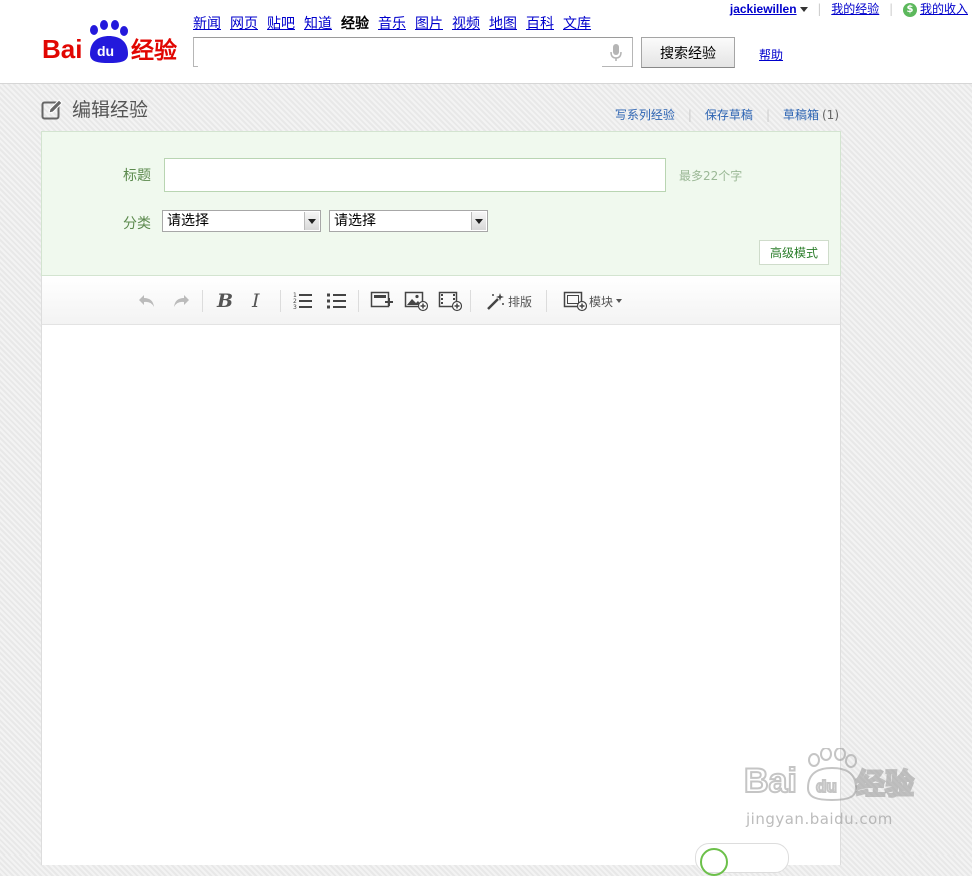 Image resolution: width=972 pixels, height=876 pixels. I want to click on insert-image-icon, so click(416, 301).